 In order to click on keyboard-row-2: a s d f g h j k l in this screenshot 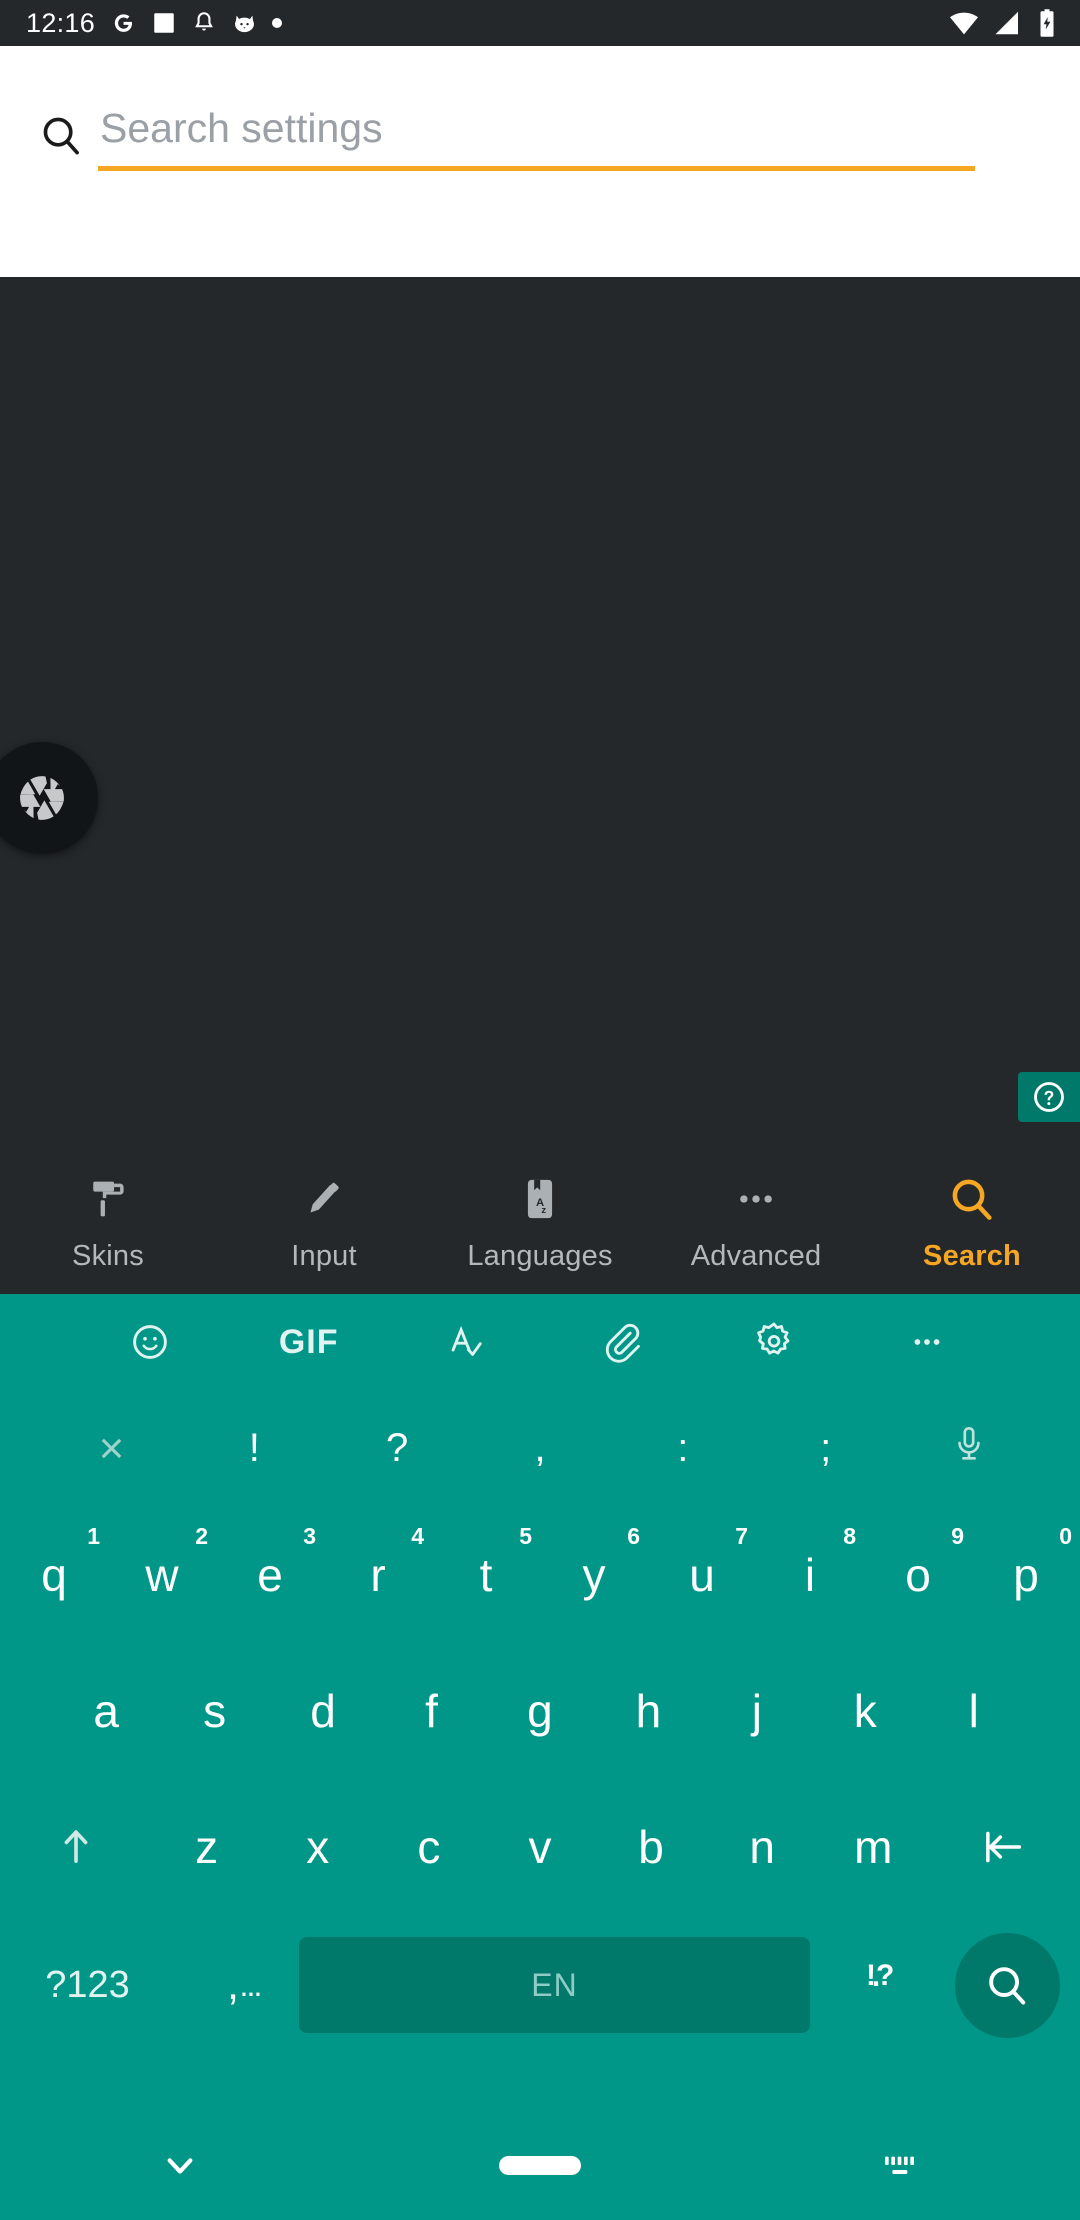, I will do `click(540, 1711)`.